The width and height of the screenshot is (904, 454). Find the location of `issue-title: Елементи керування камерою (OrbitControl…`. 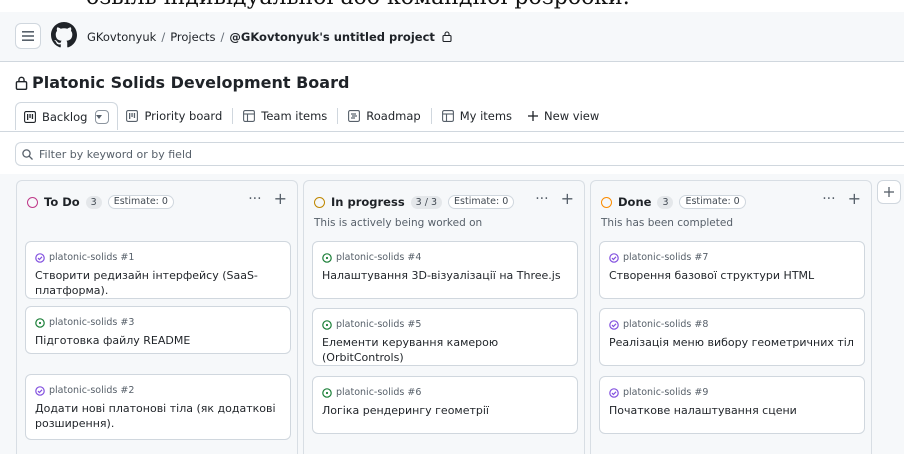

issue-title: Елементи керування камерою (OrbitControl… is located at coordinates (444, 350).